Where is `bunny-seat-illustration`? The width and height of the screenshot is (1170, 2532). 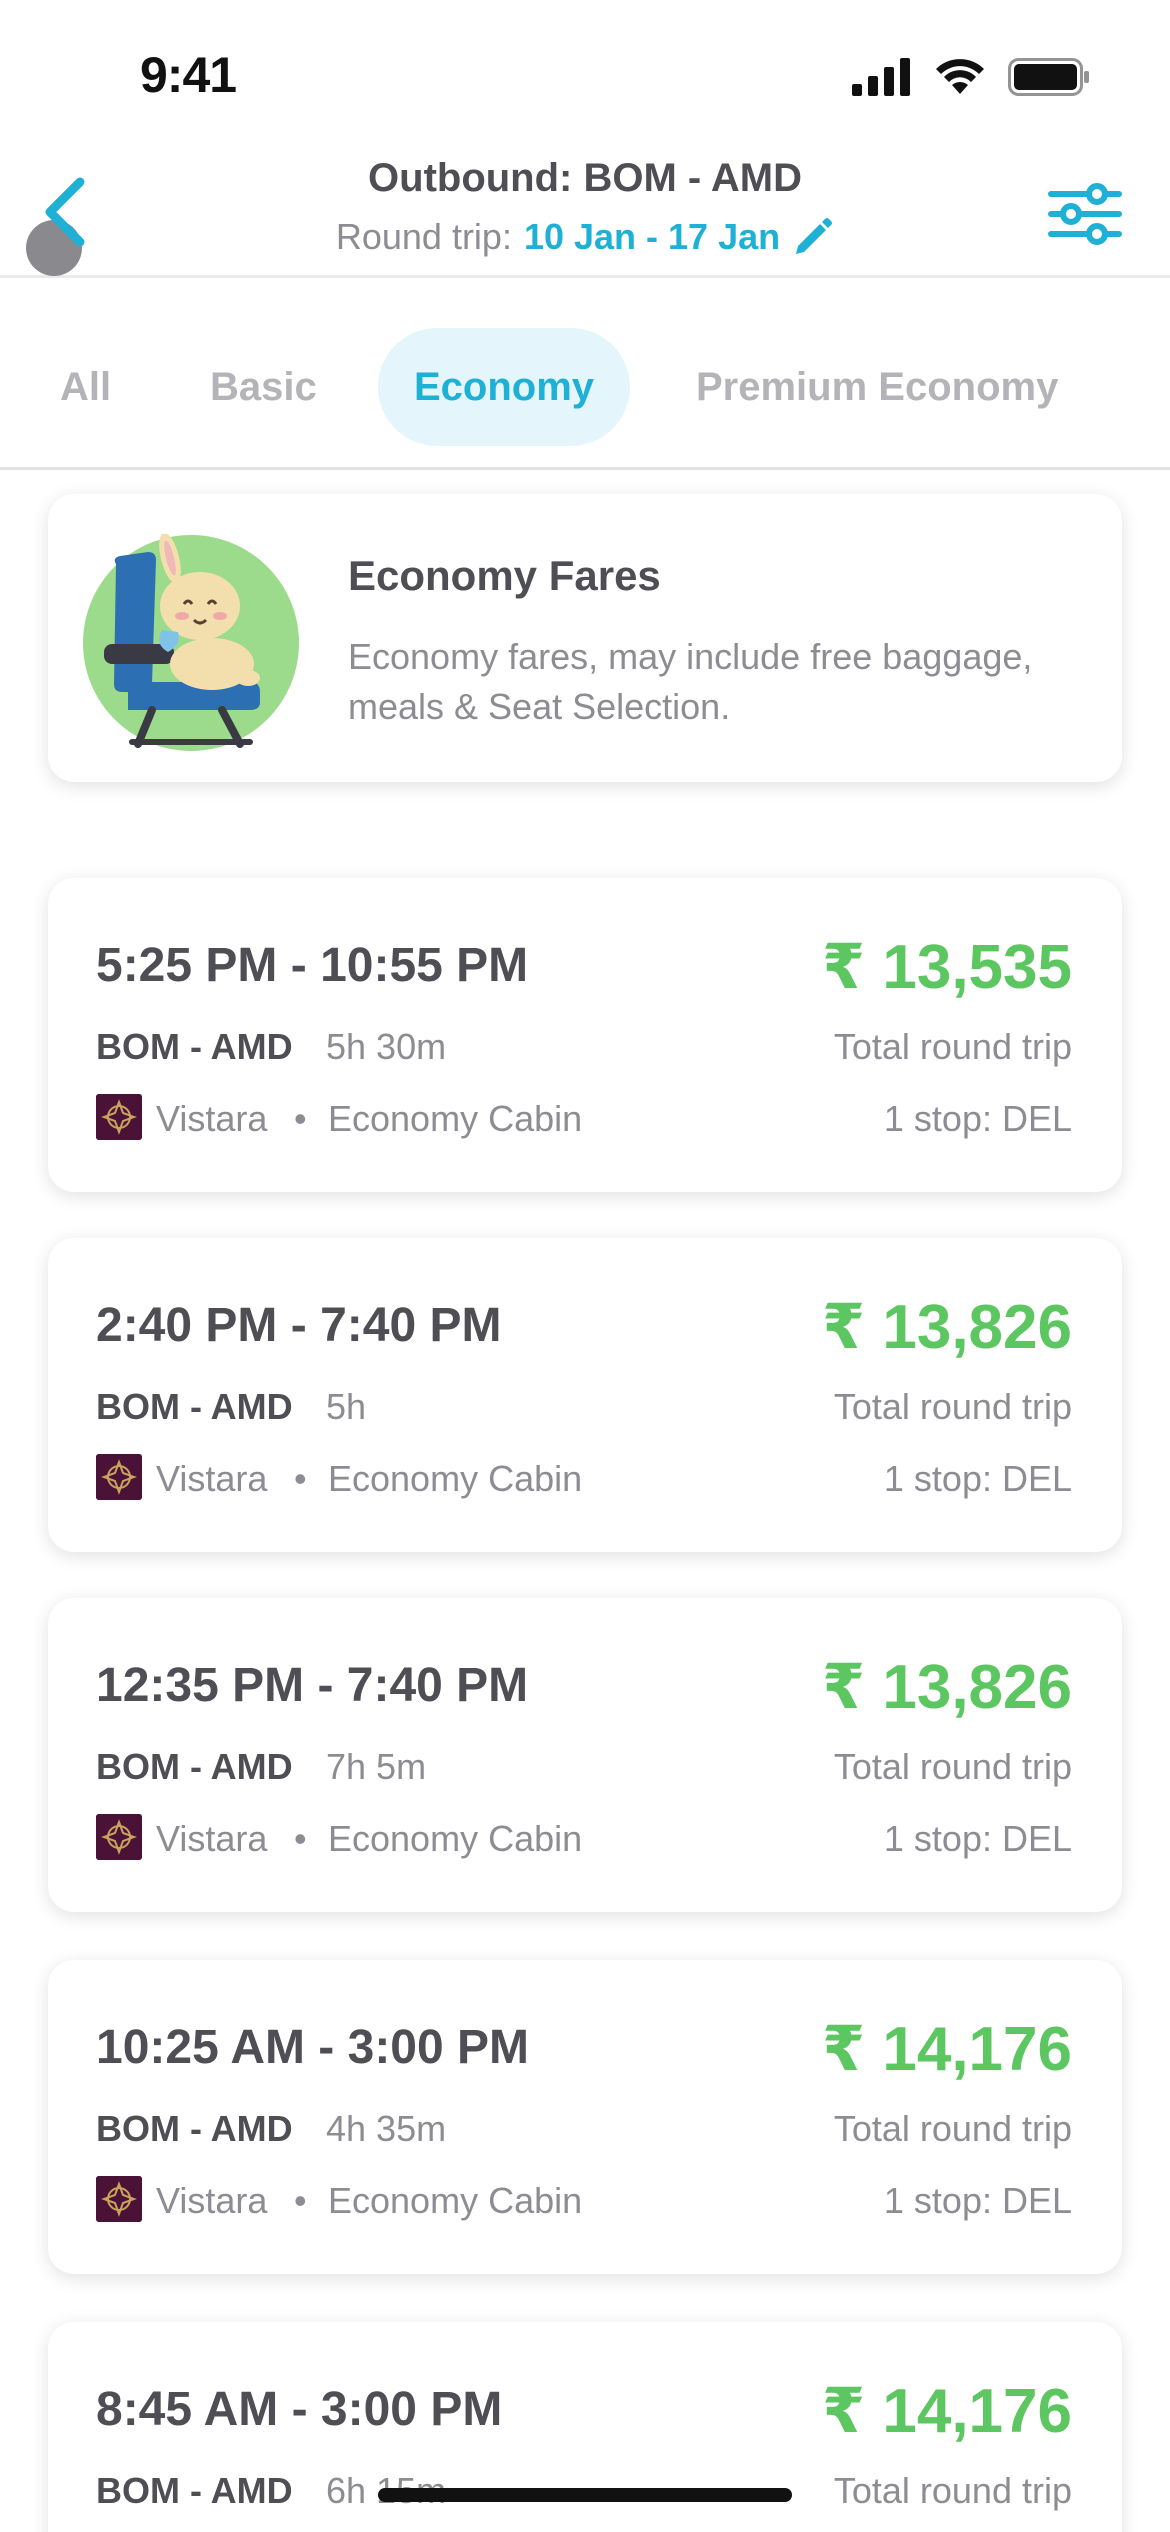 bunny-seat-illustration is located at coordinates (191, 642).